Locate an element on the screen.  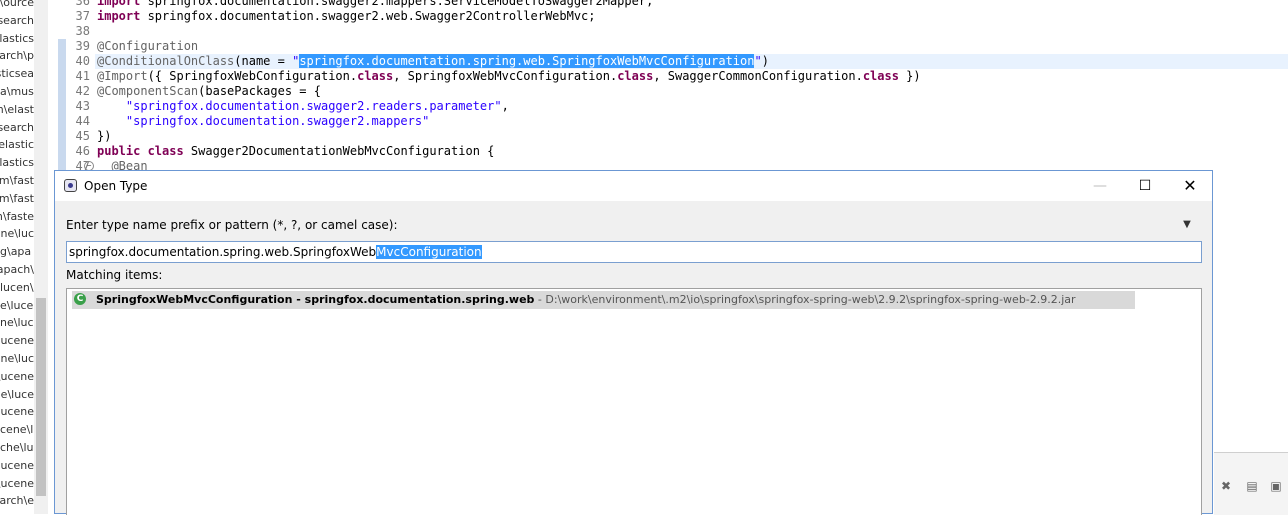
line-number: 42 is located at coordinates (82, 91).